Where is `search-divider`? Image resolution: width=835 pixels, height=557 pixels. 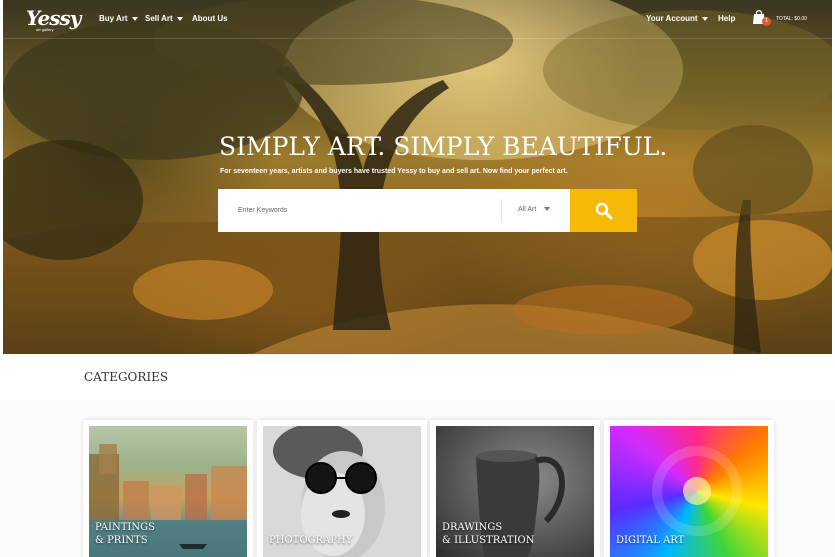
search-divider is located at coordinates (501, 210).